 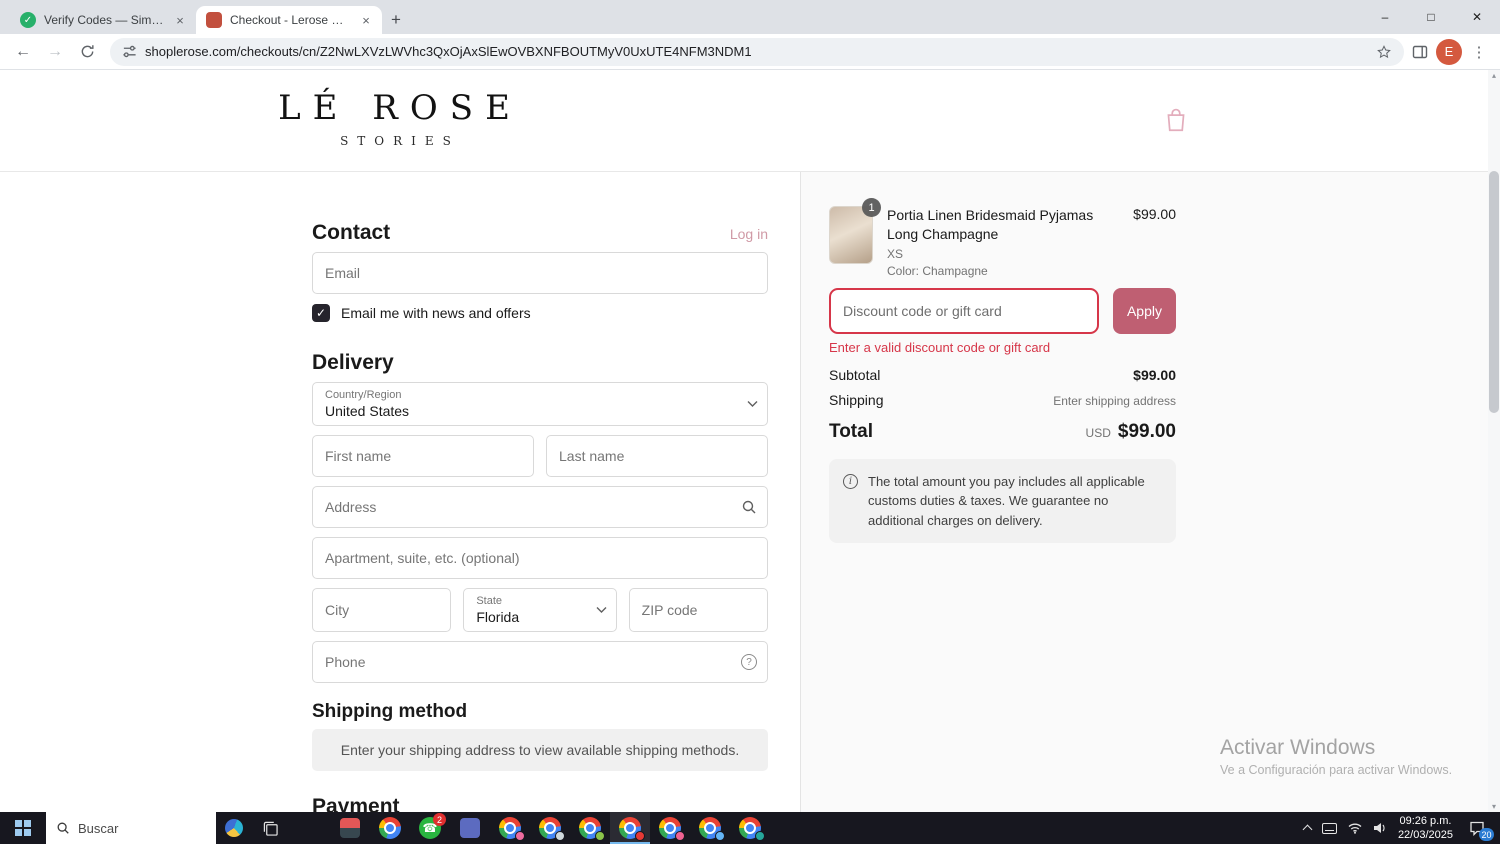 What do you see at coordinates (540, 507) in the screenshot?
I see `address-field` at bounding box center [540, 507].